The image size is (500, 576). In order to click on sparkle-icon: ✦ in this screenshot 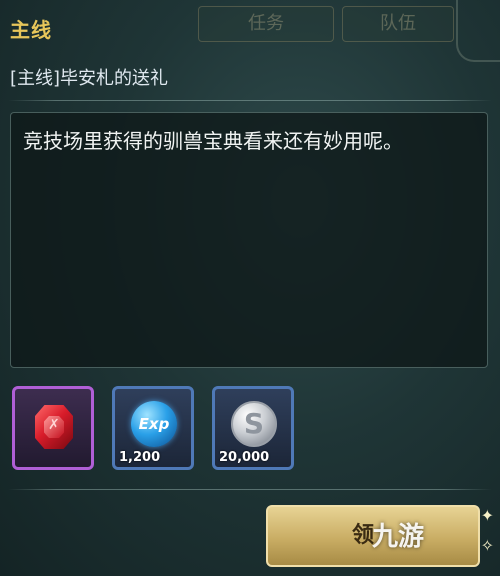, I will do `click(487, 515)`.